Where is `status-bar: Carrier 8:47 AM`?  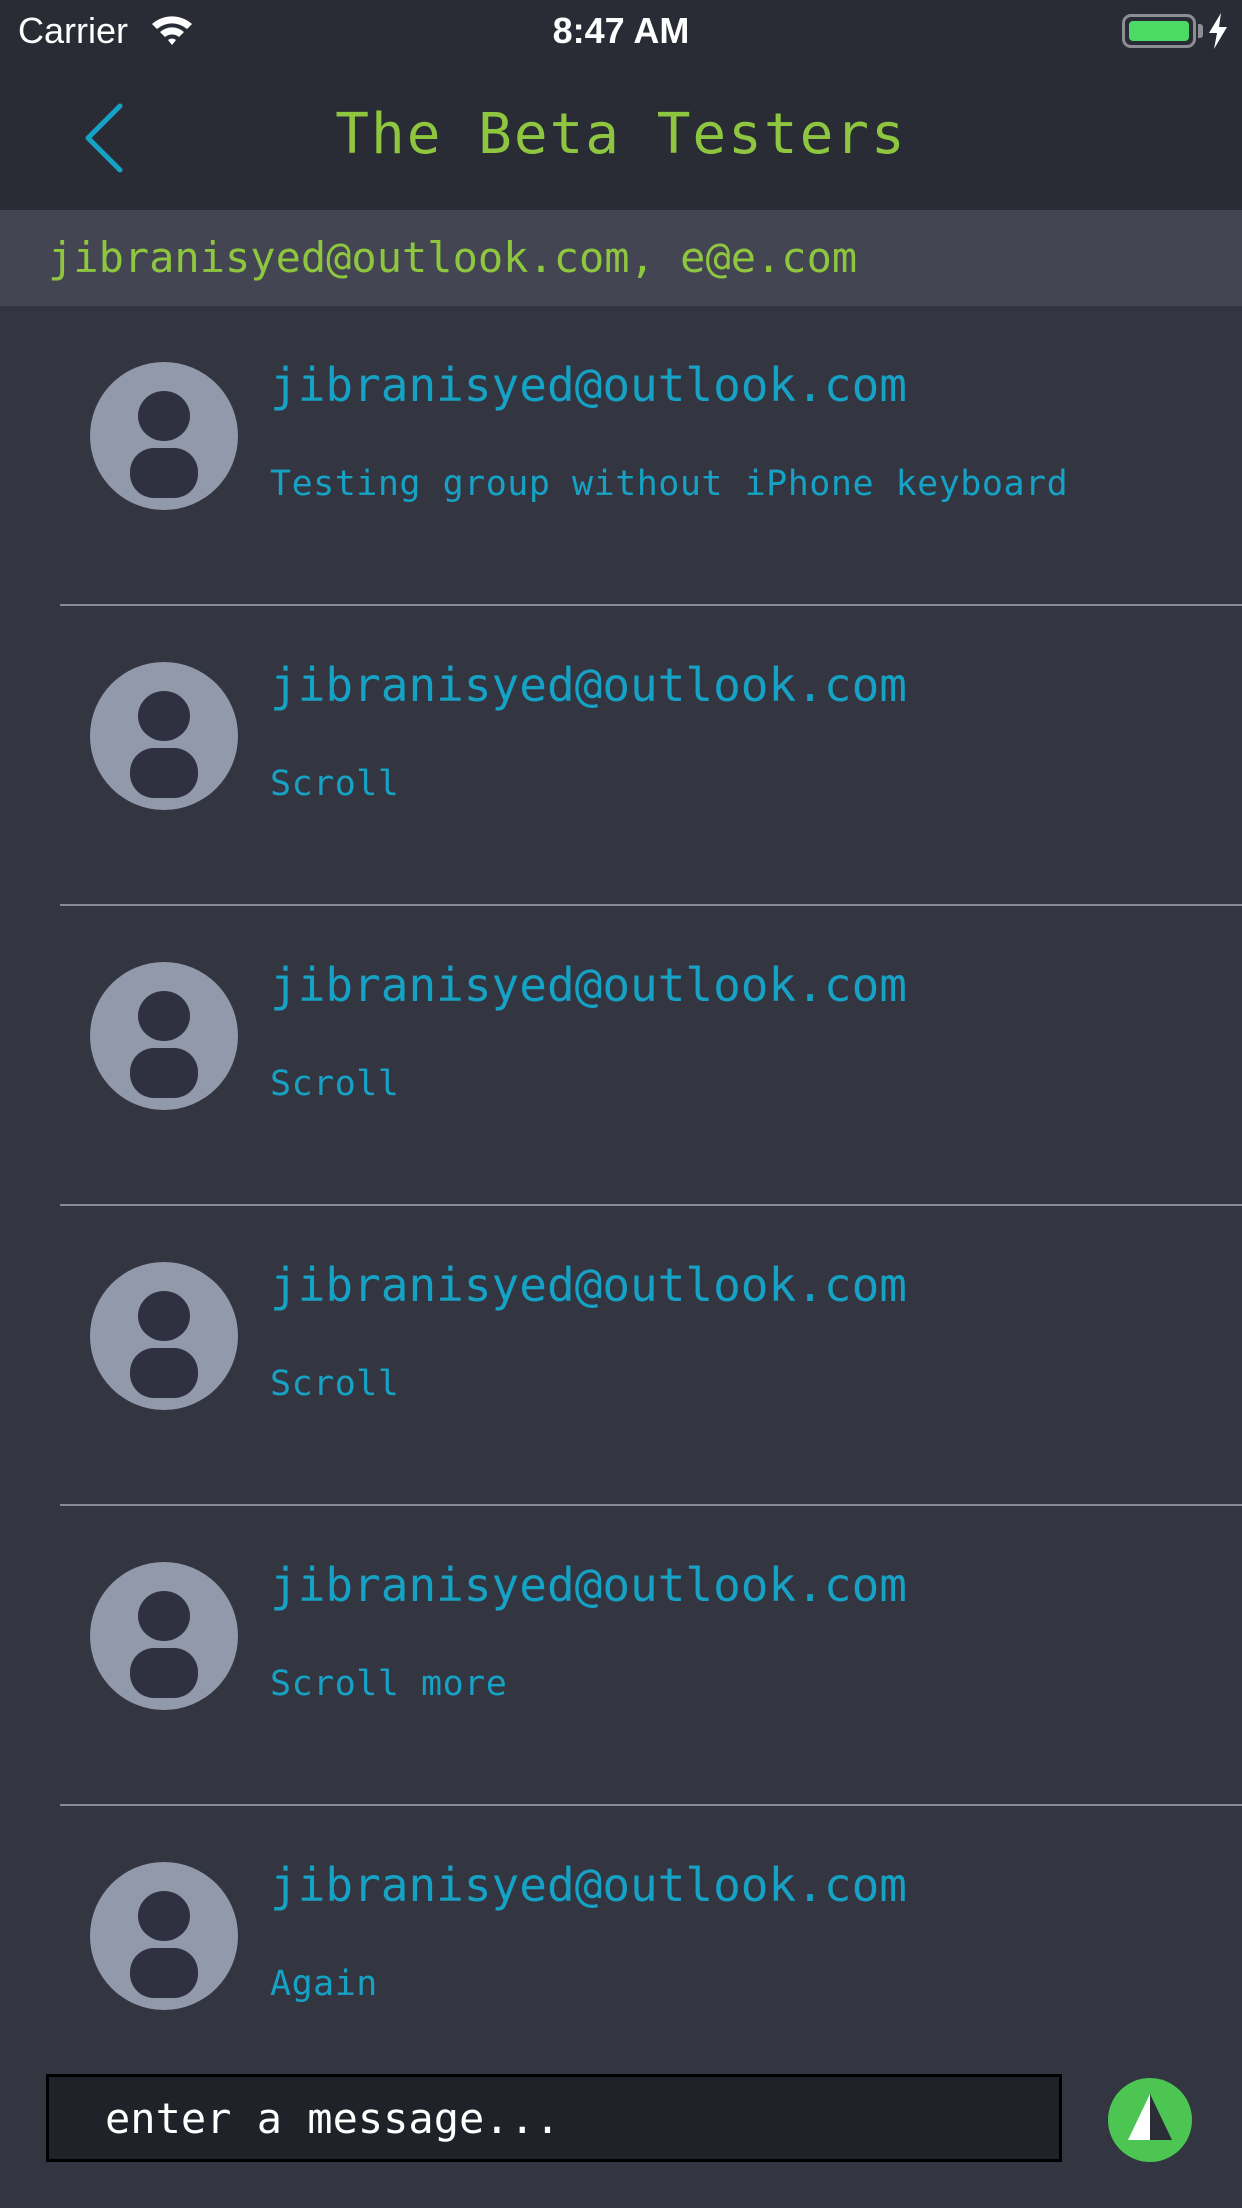
status-bar: Carrier 8:47 AM is located at coordinates (621, 31).